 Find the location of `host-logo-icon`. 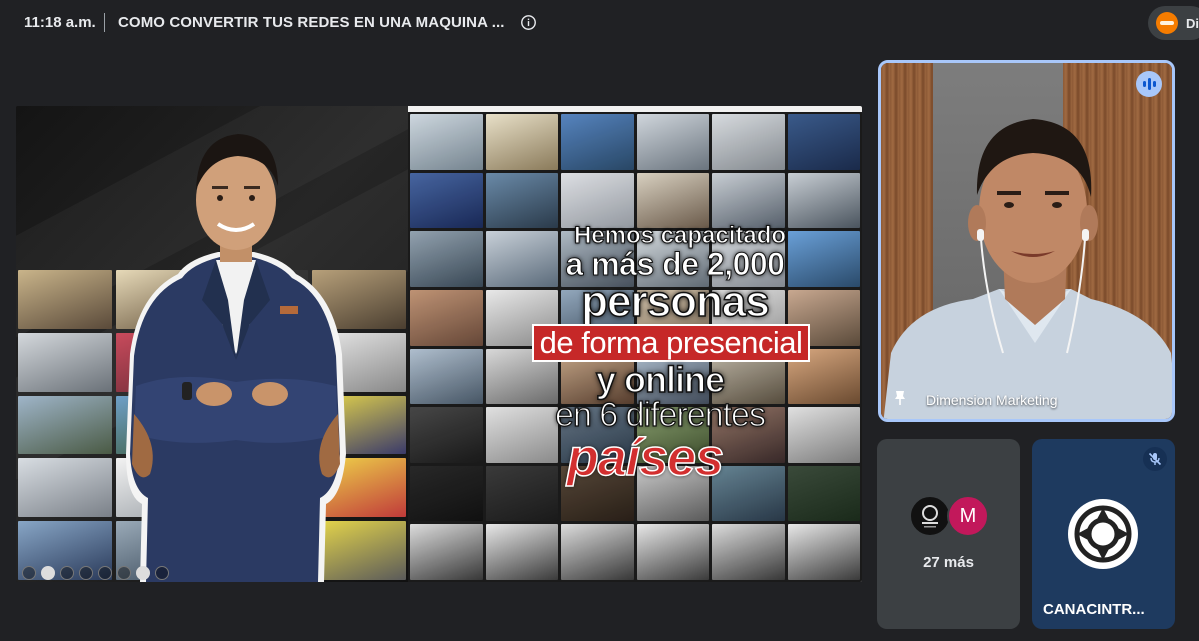

host-logo-icon is located at coordinates (1167, 23).